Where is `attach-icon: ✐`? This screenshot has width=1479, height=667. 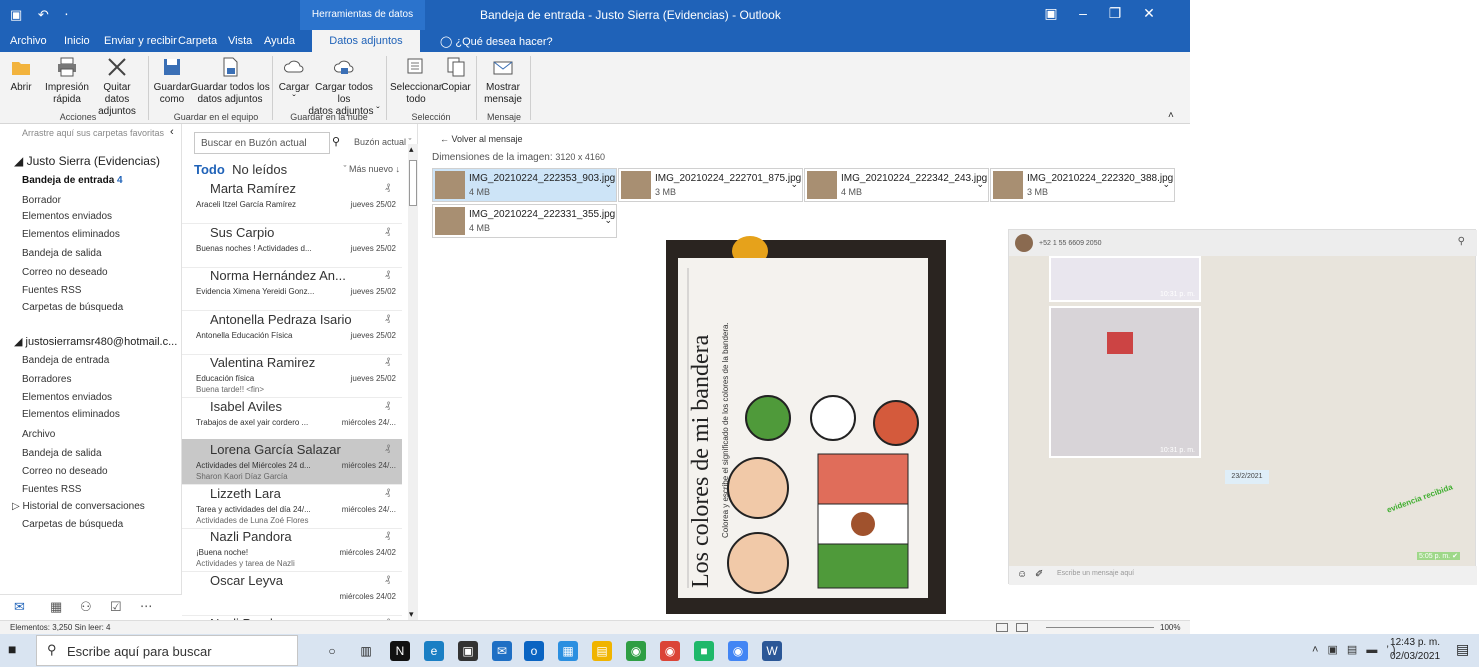
attach-icon: ✐ is located at coordinates (1039, 574).